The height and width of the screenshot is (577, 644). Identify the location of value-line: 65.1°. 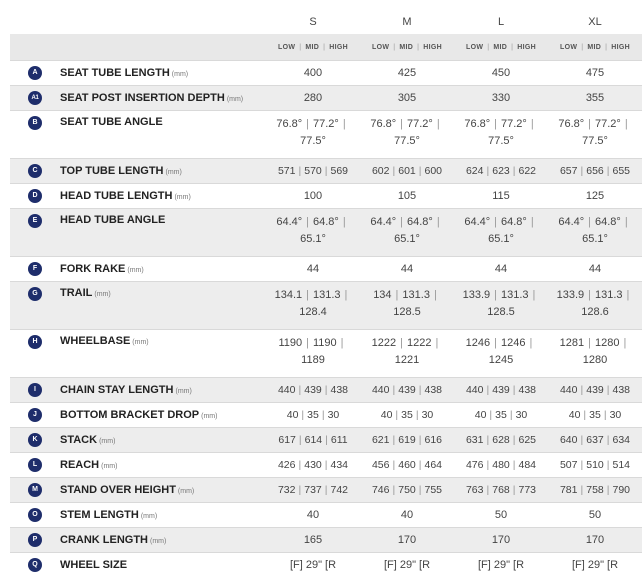
(501, 239).